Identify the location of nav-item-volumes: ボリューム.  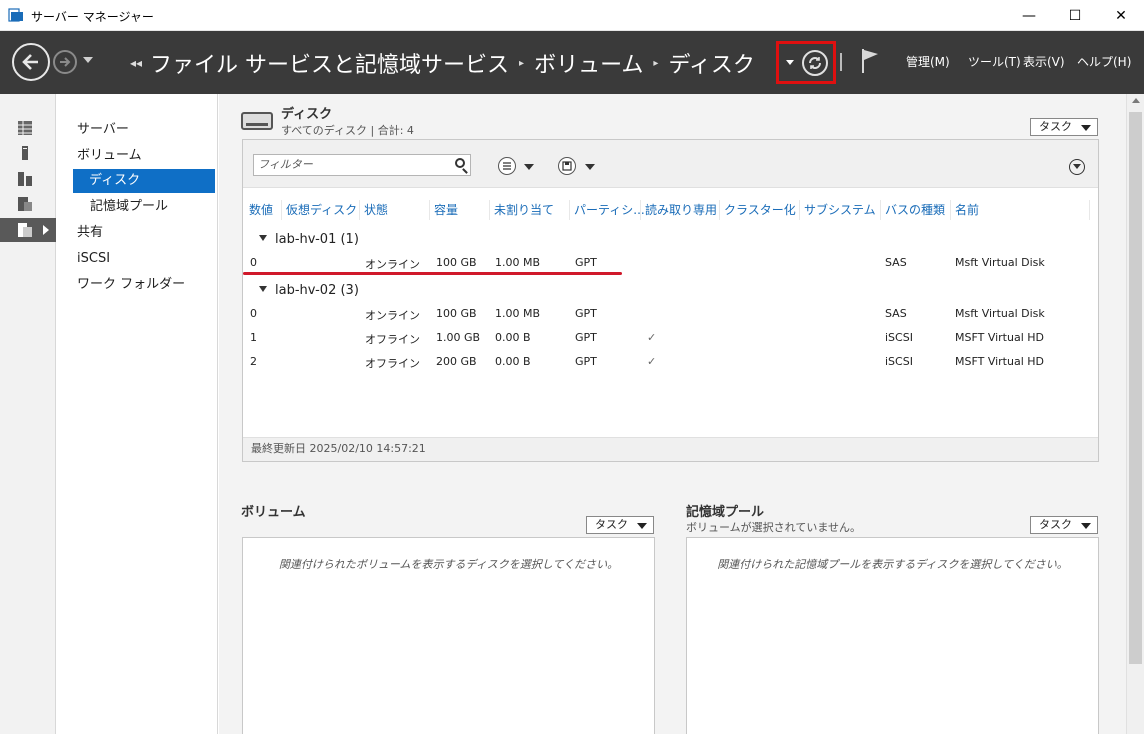
(109, 156).